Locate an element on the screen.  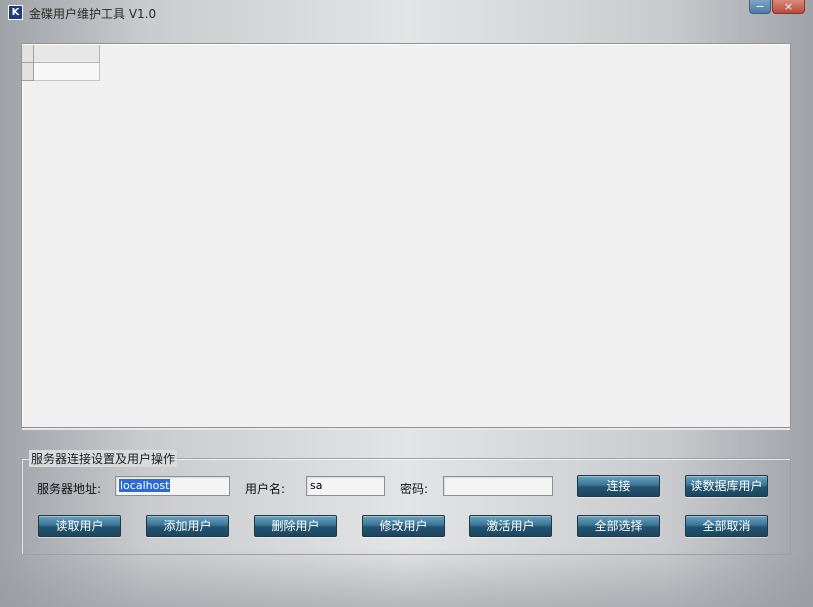
password-input is located at coordinates (498, 486).